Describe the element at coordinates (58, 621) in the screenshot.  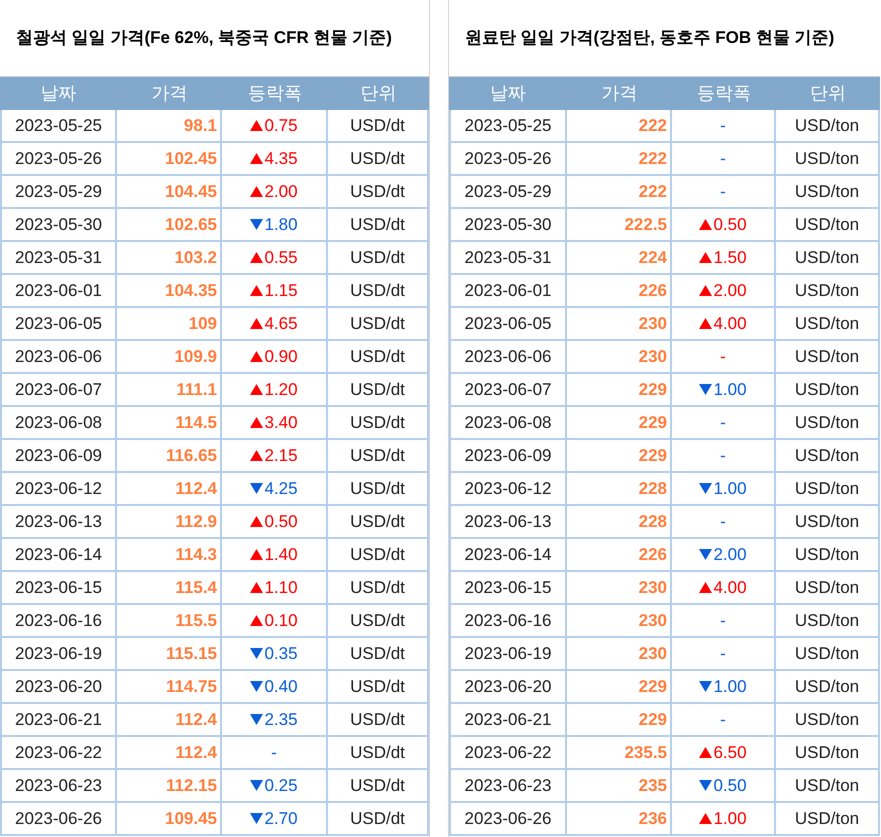
I see `date-cell-text: 2023-06-16` at that location.